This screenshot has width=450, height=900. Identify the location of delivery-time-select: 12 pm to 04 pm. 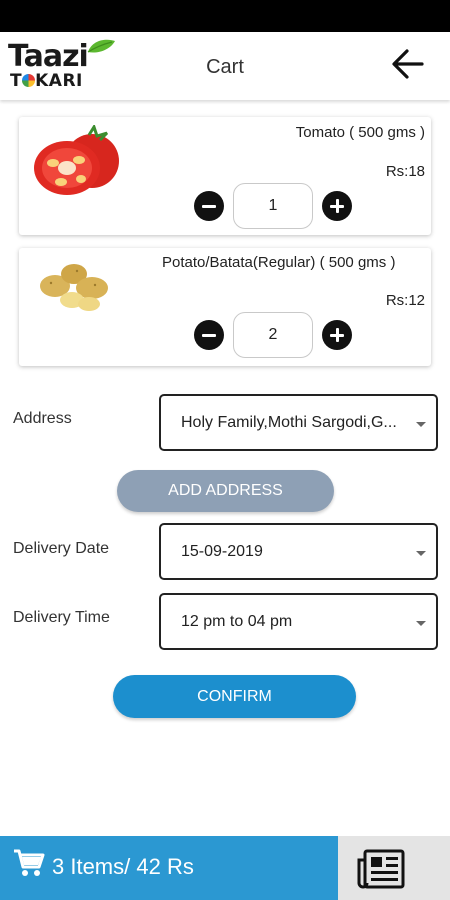
(298, 621).